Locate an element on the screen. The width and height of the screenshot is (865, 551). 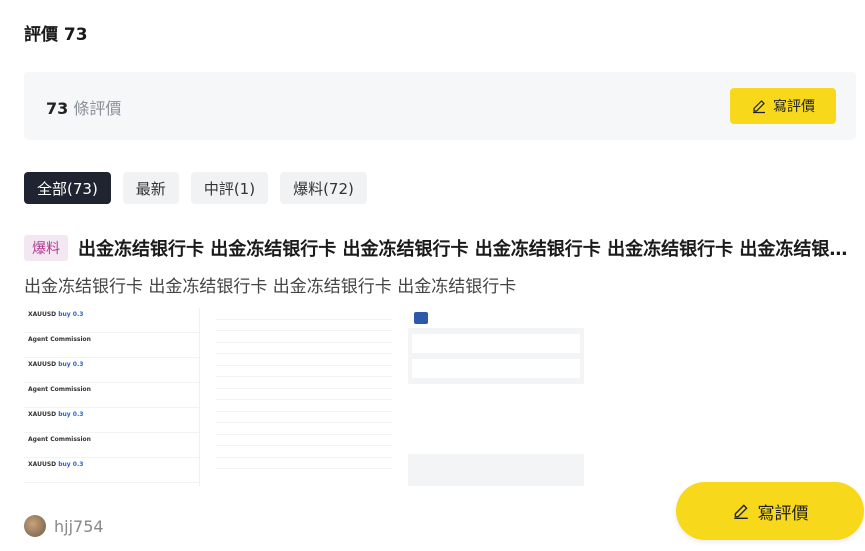
review-count: 73 條評價 is located at coordinates (83, 107).